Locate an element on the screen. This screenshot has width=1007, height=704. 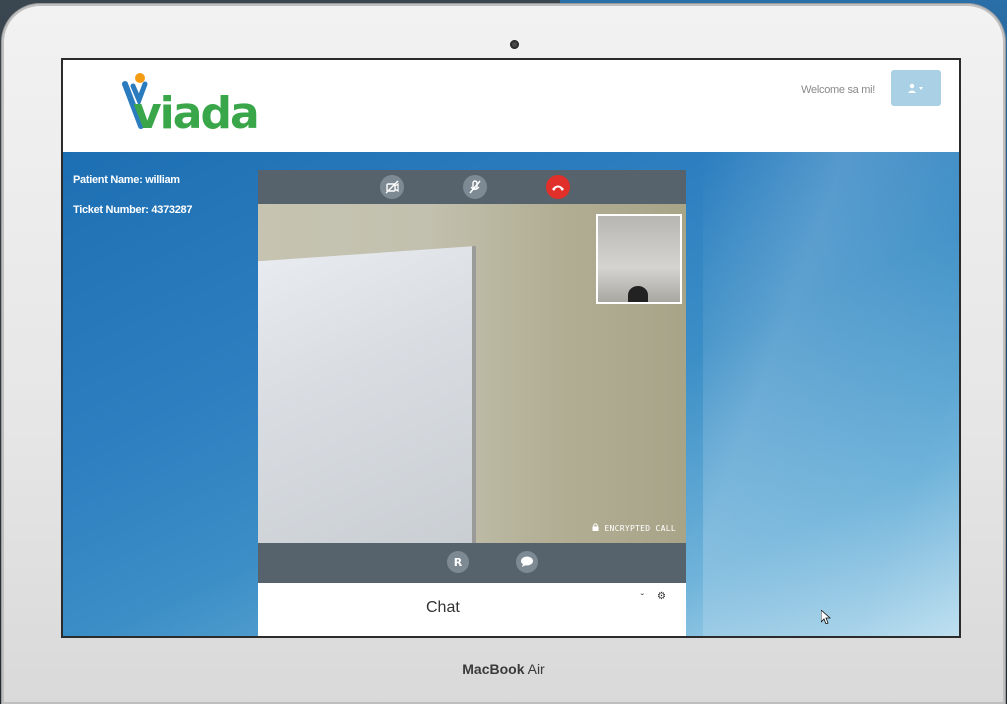
ticket-number: Ticket Number: 4373287 is located at coordinates (133, 210).